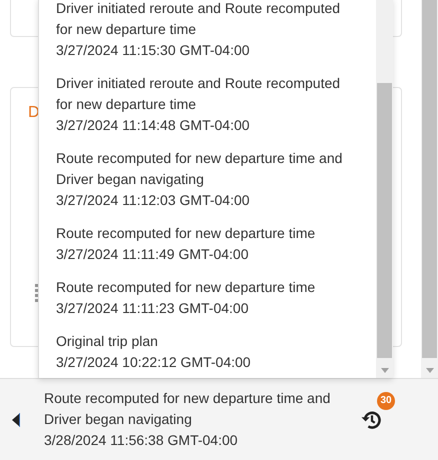 The width and height of the screenshot is (438, 460). What do you see at coordinates (372, 419) in the screenshot?
I see `history-icon` at bounding box center [372, 419].